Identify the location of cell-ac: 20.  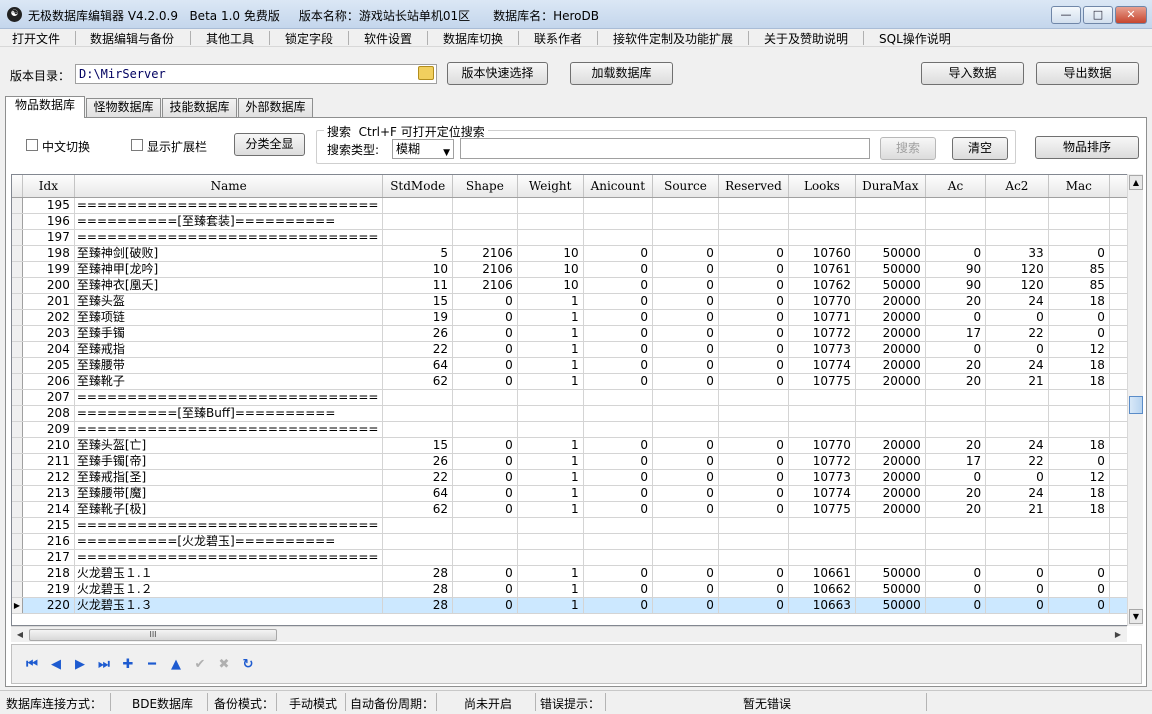
(956, 381).